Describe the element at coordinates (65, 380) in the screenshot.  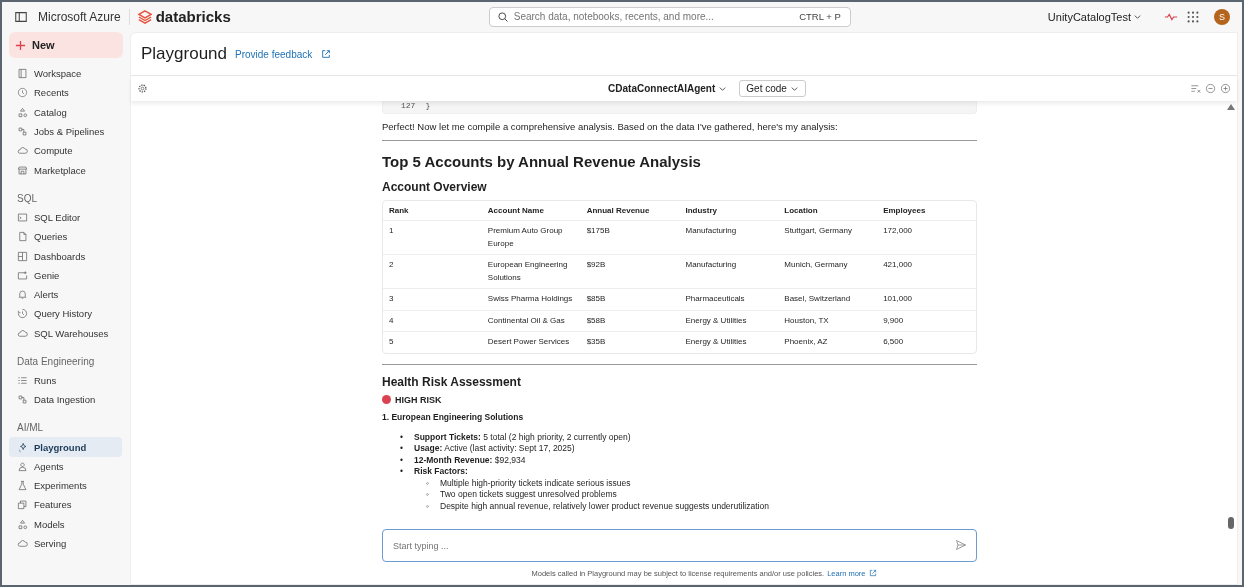
I see `sidebar-item: Runs` at that location.